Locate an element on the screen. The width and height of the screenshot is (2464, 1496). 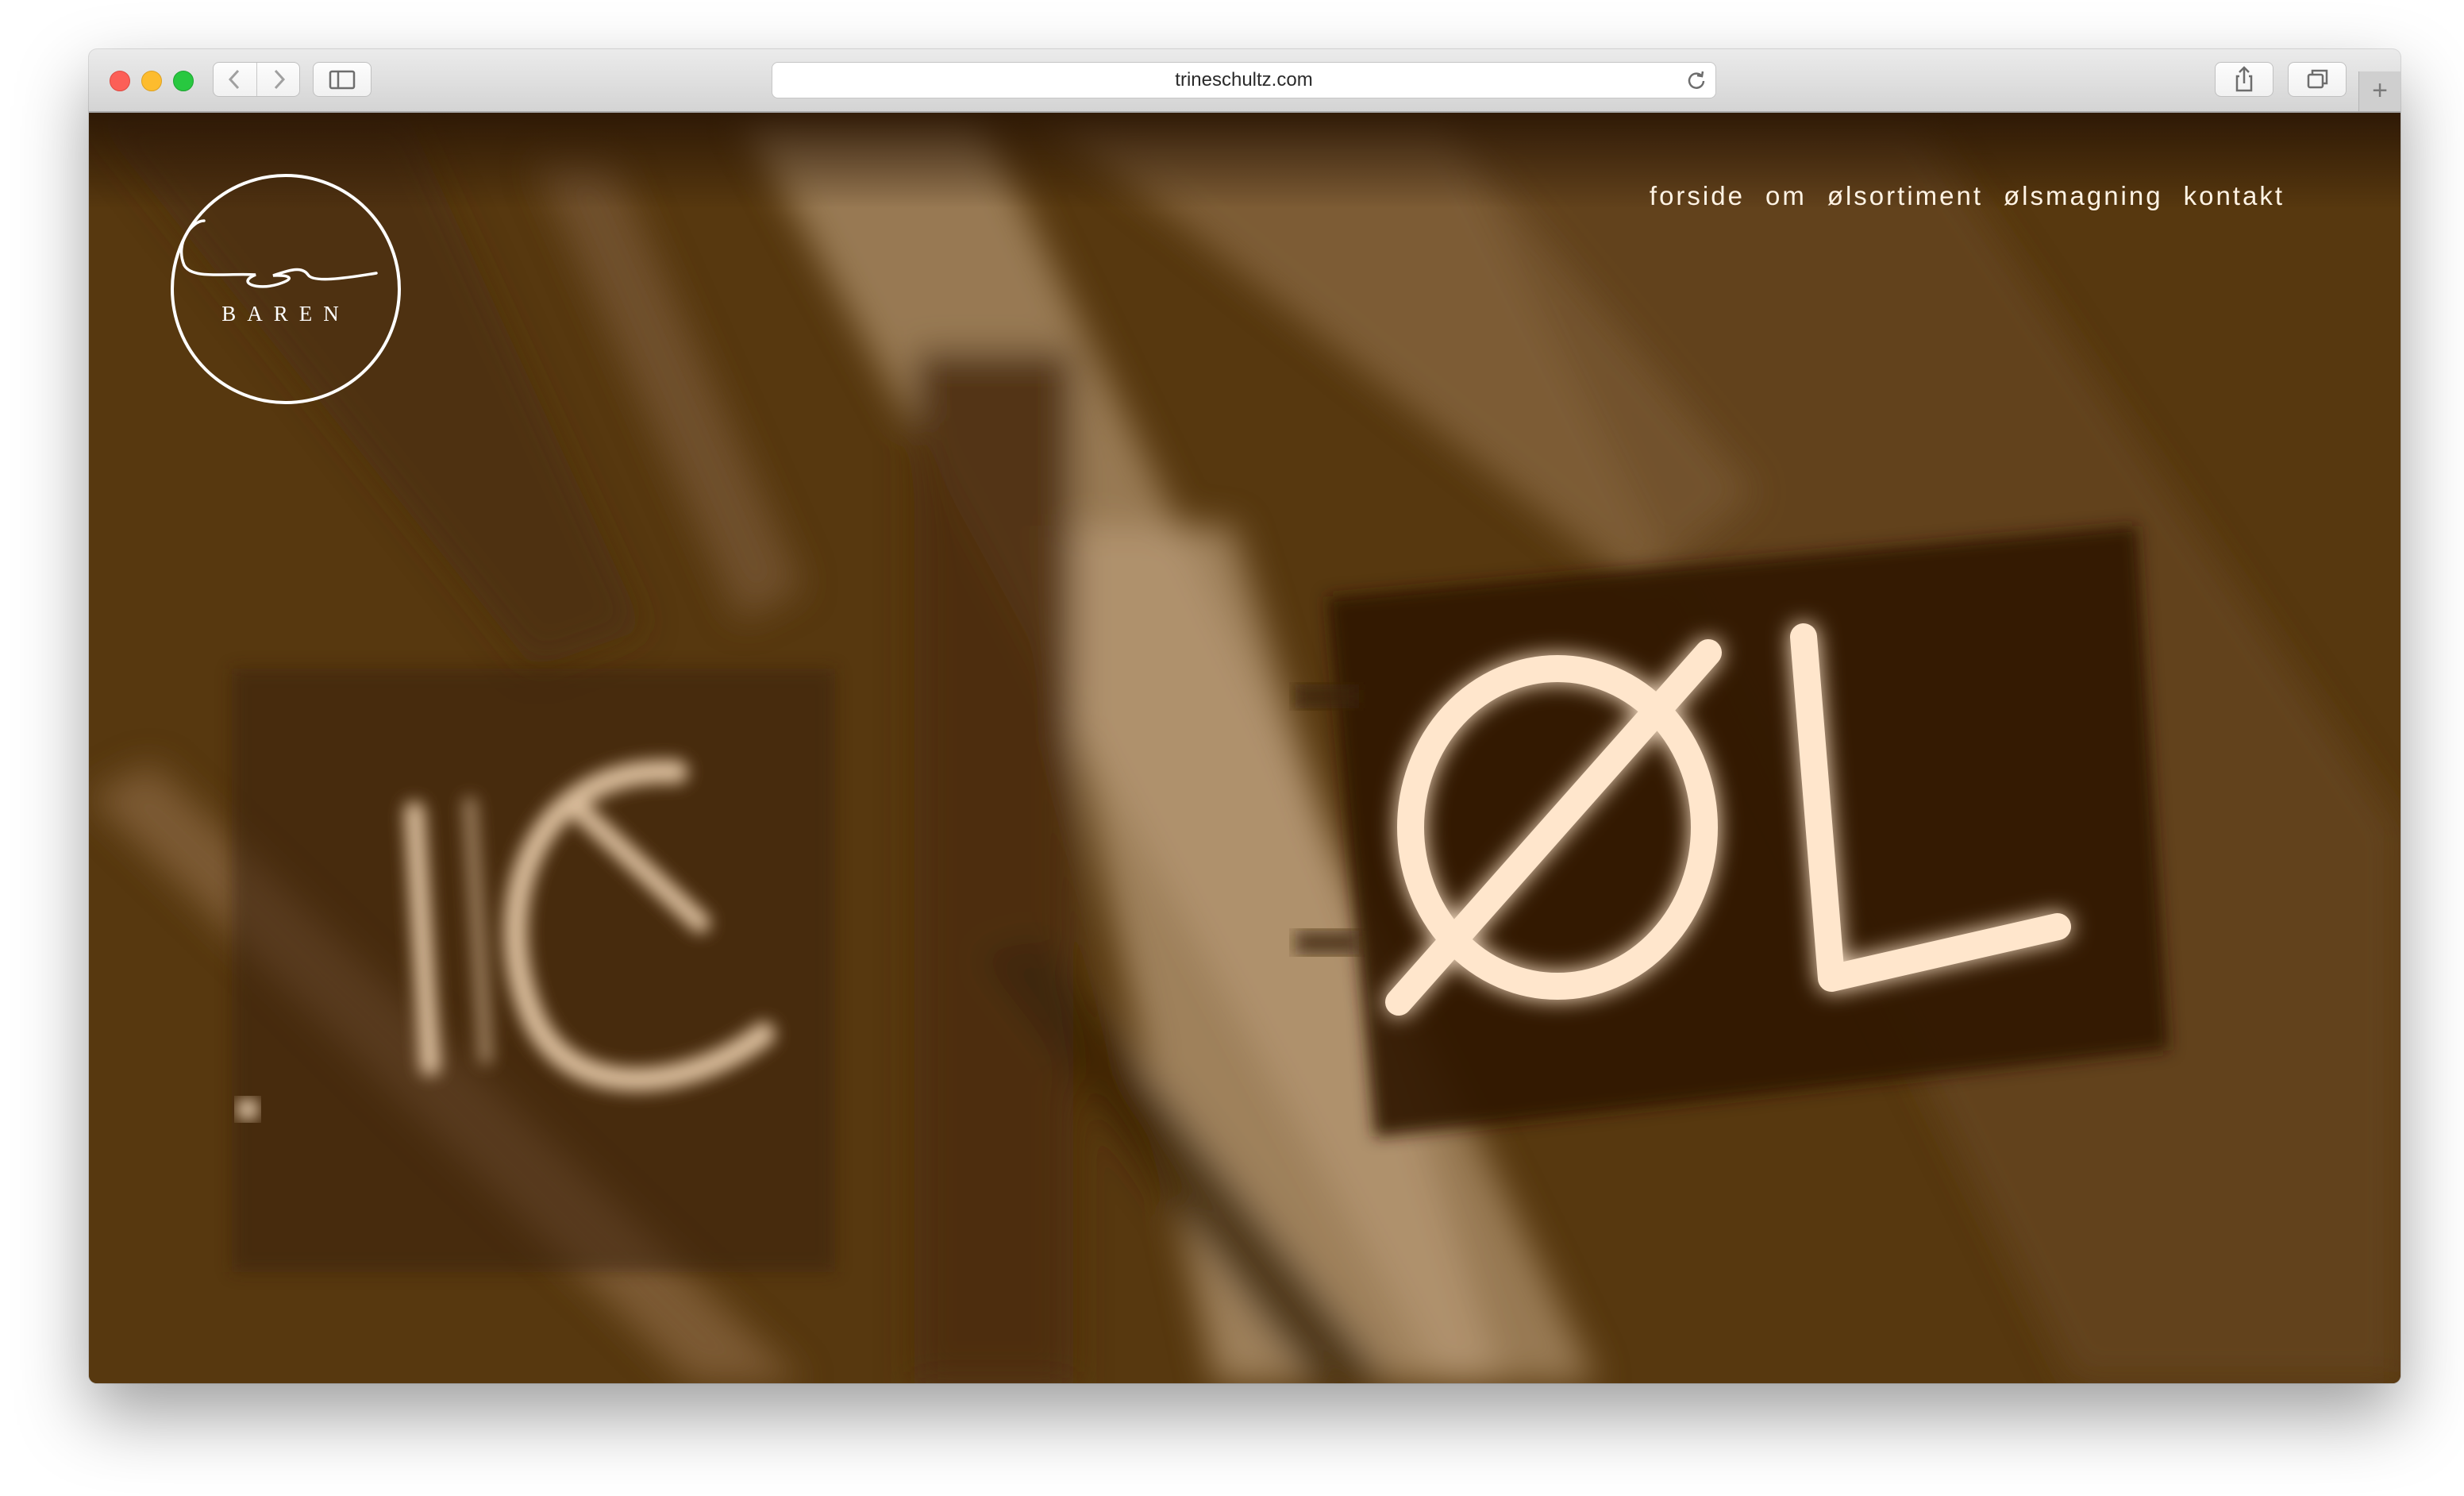
nav-kontakt: kontakt is located at coordinates (2234, 196).